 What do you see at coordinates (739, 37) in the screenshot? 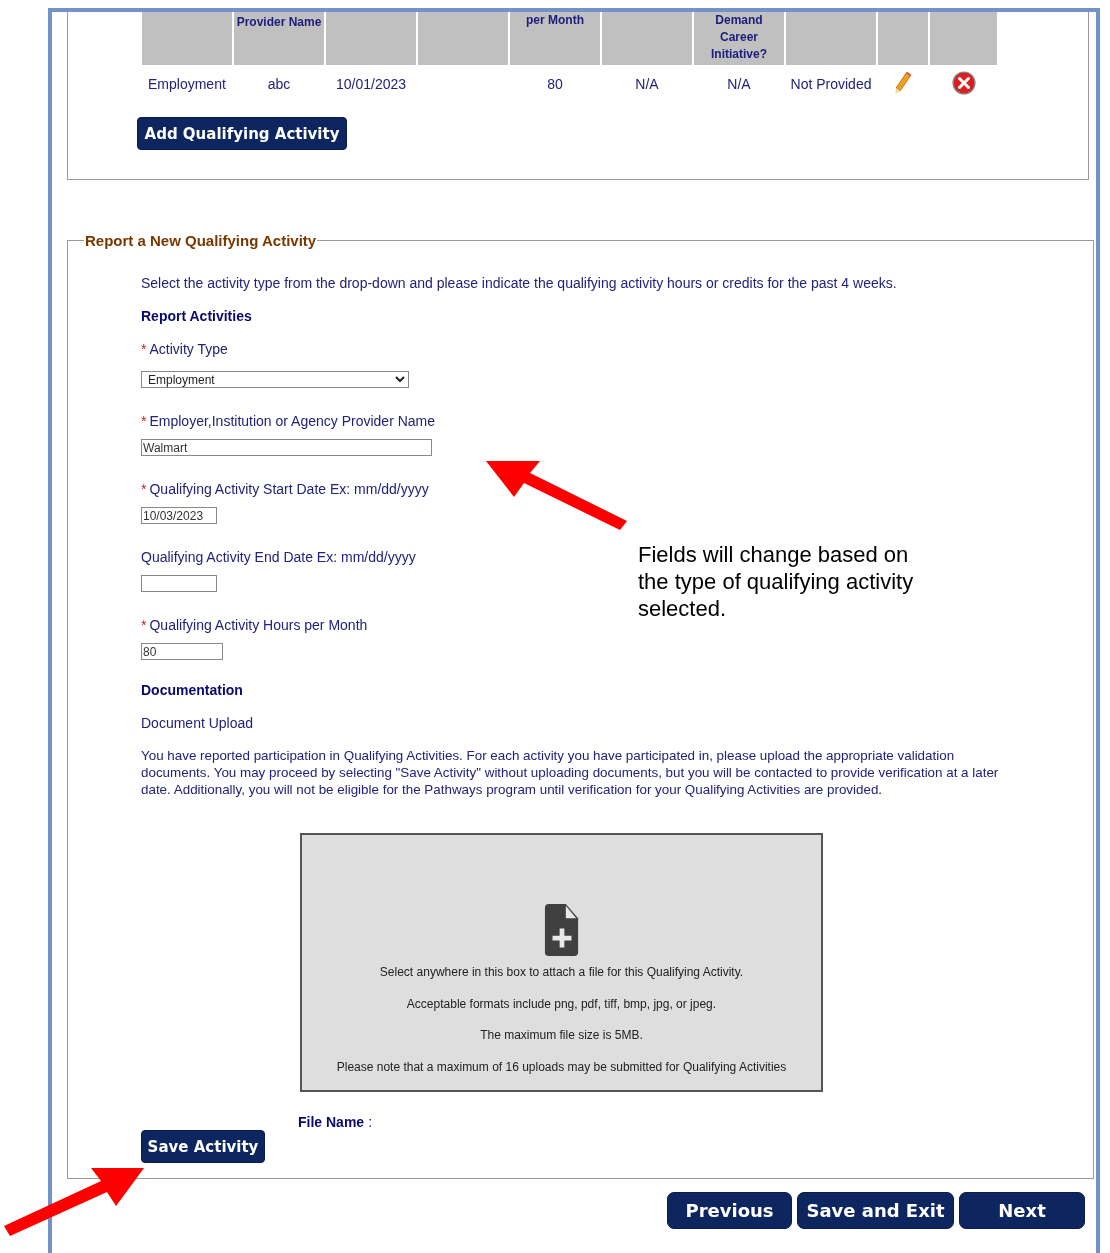
I see `column-header: Demand Career Initiative?` at bounding box center [739, 37].